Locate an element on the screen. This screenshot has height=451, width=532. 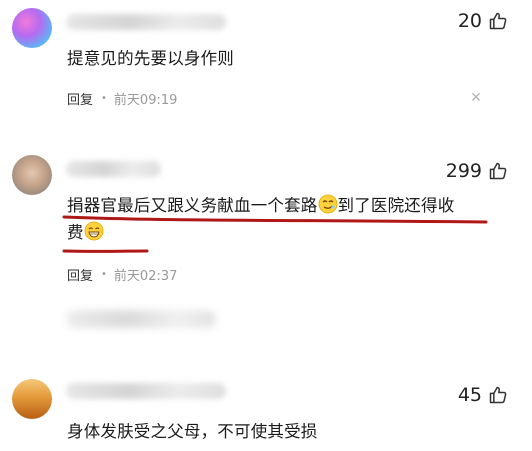
comment-text: 提意见的先要以身作则 is located at coordinates (150, 58).